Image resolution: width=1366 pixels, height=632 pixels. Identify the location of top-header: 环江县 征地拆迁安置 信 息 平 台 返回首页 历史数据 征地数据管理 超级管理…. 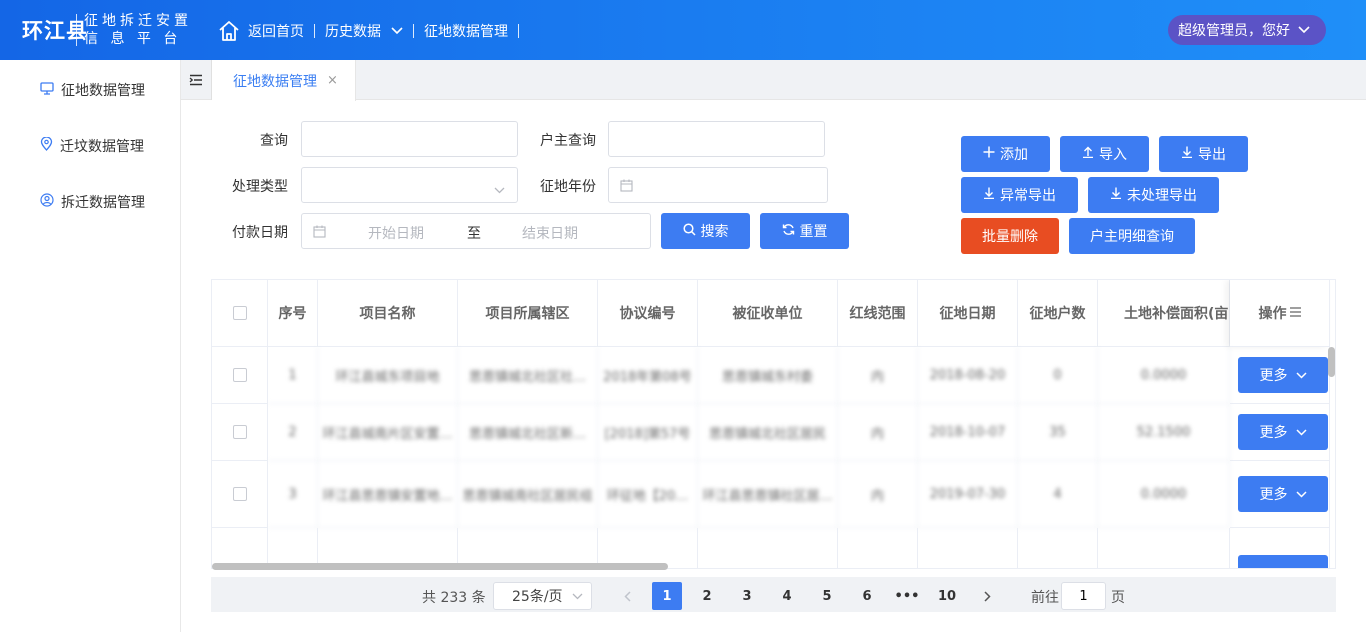
(683, 30).